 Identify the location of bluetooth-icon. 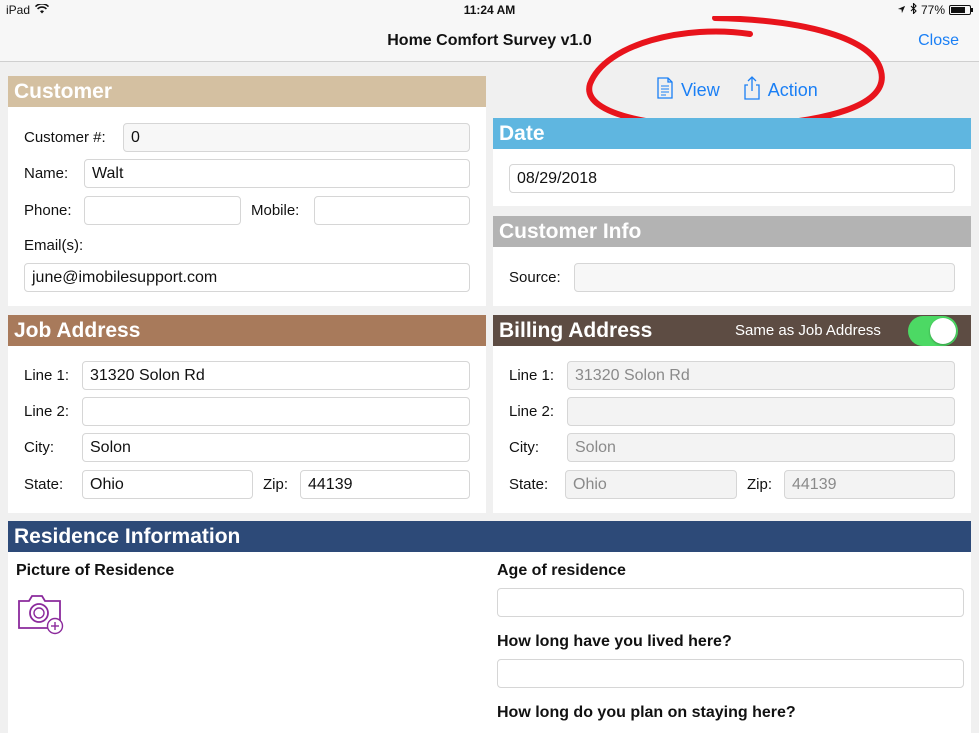
(913, 9).